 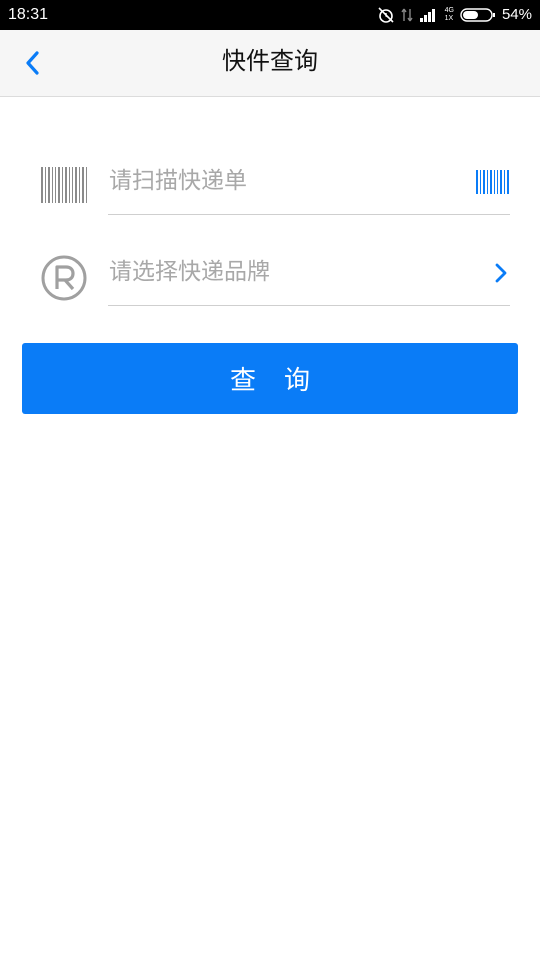 What do you see at coordinates (64, 278) in the screenshot?
I see `registered-mark-icon` at bounding box center [64, 278].